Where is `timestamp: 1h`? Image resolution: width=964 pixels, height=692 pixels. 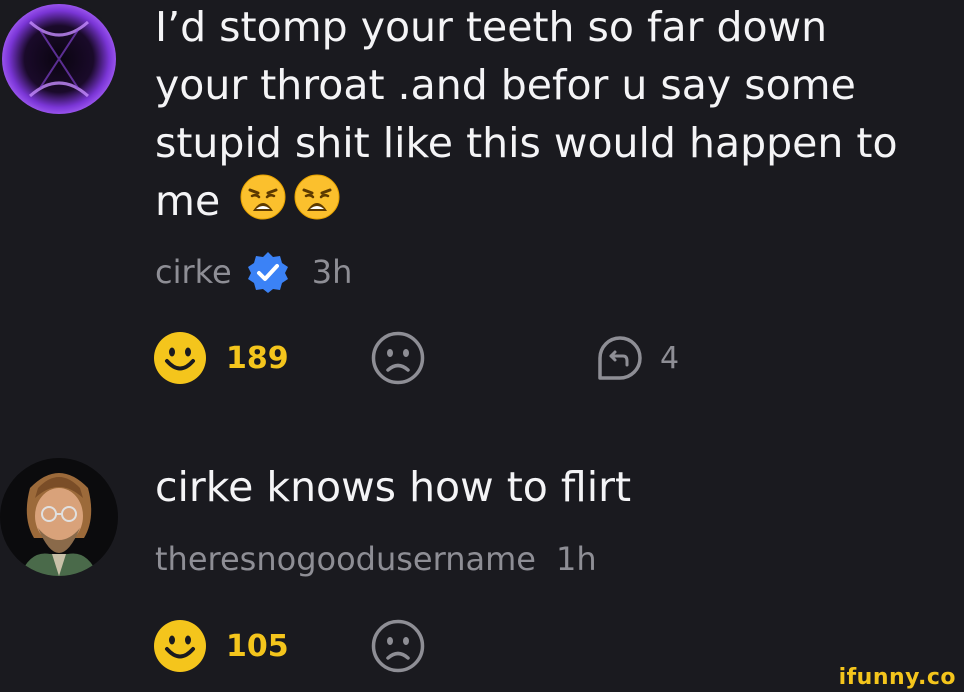 timestamp: 1h is located at coordinates (576, 559).